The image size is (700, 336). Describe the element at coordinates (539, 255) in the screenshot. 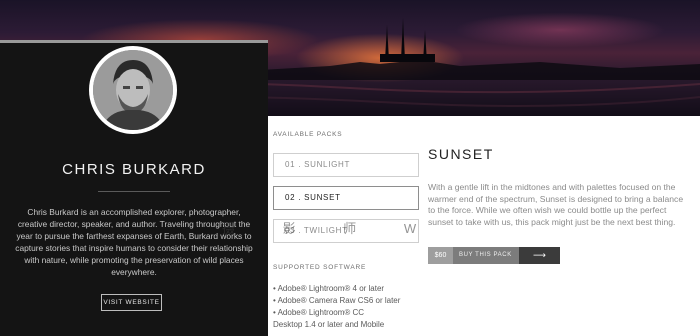

I see `arrow-right-icon: ⟶` at that location.